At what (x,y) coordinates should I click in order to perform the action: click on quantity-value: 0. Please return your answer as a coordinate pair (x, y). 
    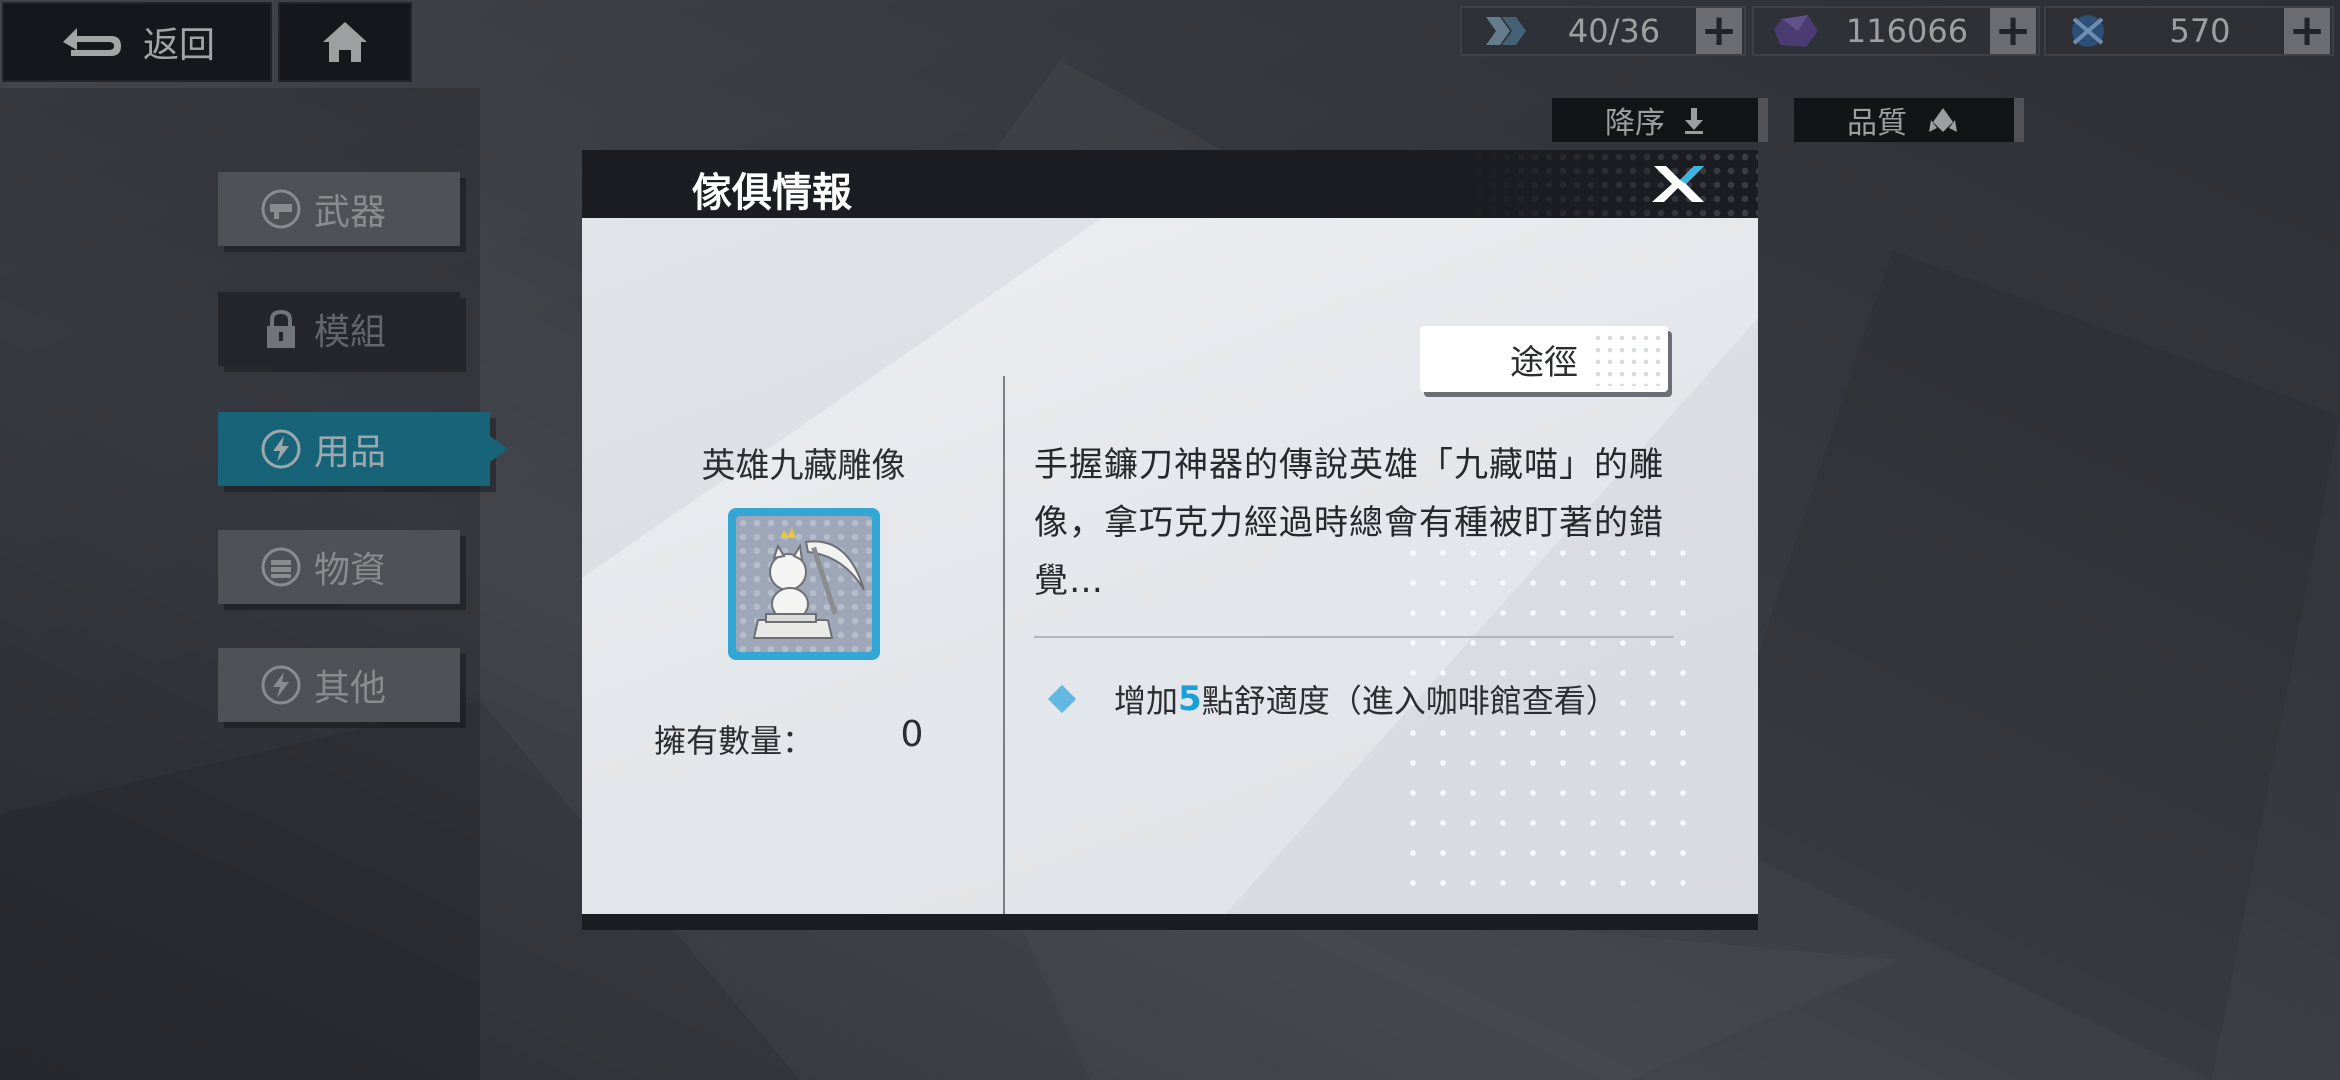
    Looking at the image, I should click on (912, 734).